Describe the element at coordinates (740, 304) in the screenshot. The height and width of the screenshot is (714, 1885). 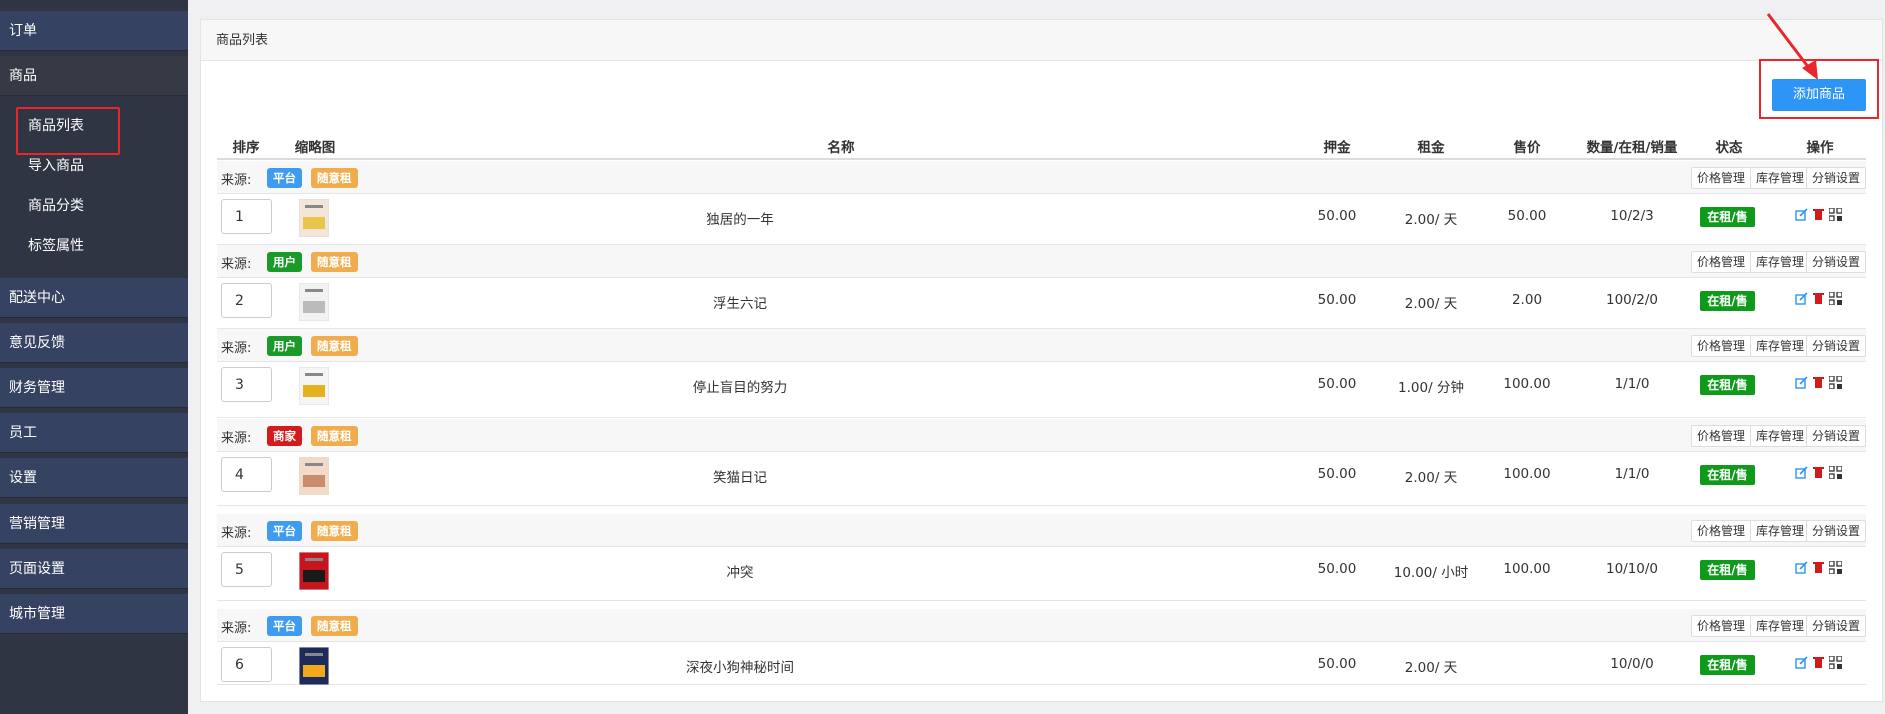
I see `product-name: 浮生六记` at that location.